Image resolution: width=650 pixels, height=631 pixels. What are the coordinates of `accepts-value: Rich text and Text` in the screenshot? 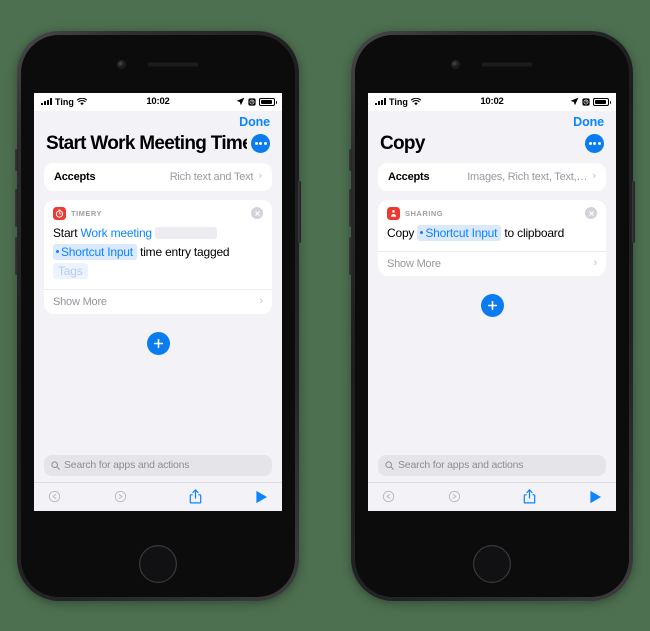 It's located at (211, 176).